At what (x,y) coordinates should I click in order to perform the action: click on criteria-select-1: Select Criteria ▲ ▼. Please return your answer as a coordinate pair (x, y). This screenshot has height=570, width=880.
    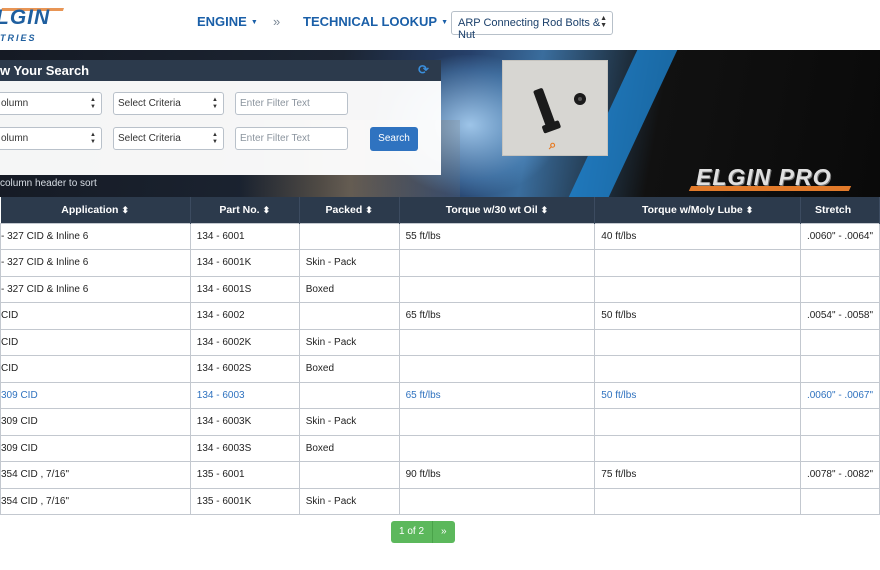
    Looking at the image, I should click on (168, 103).